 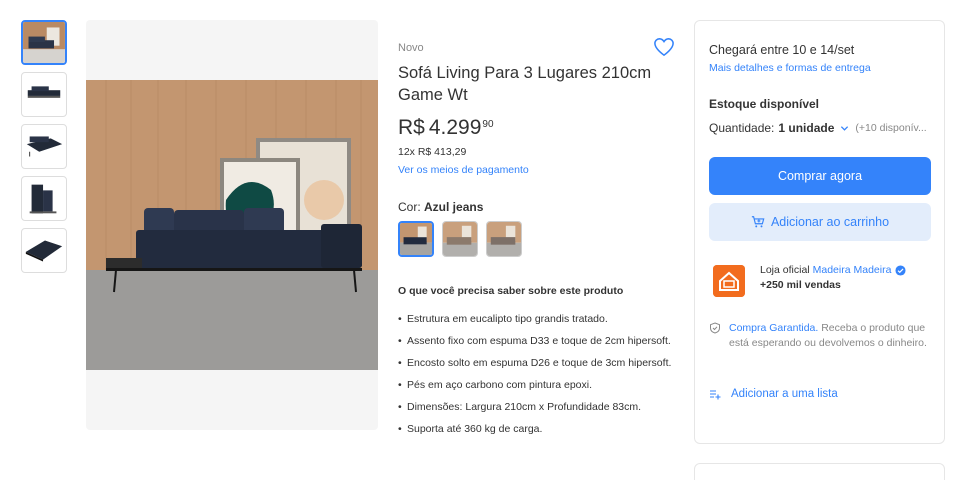 I want to click on heart-icon, so click(x=664, y=47).